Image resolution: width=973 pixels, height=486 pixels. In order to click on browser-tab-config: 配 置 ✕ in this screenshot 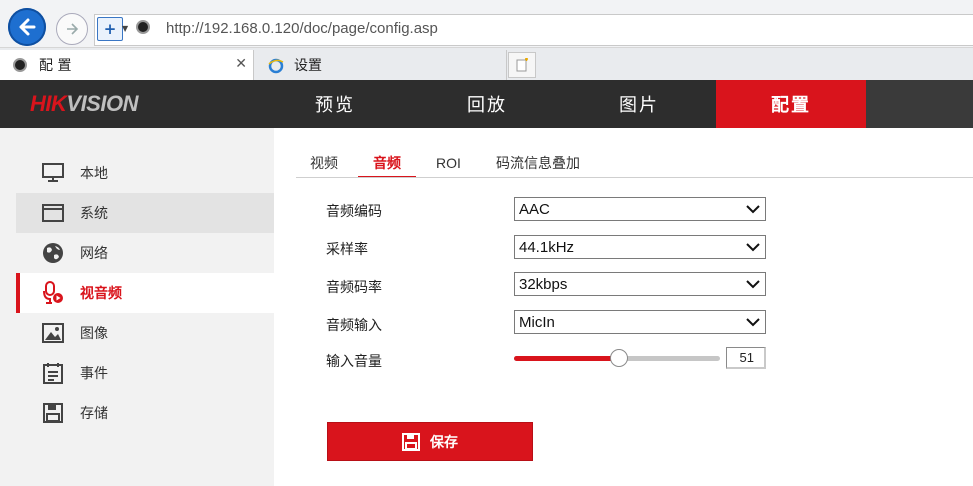, I will do `click(127, 65)`.